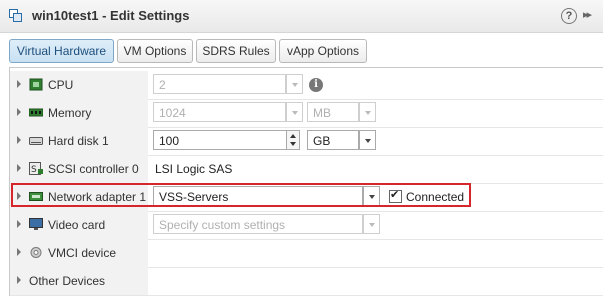 The width and height of the screenshot is (603, 296). Describe the element at coordinates (67, 281) in the screenshot. I see `device-label: Other Devices` at that location.